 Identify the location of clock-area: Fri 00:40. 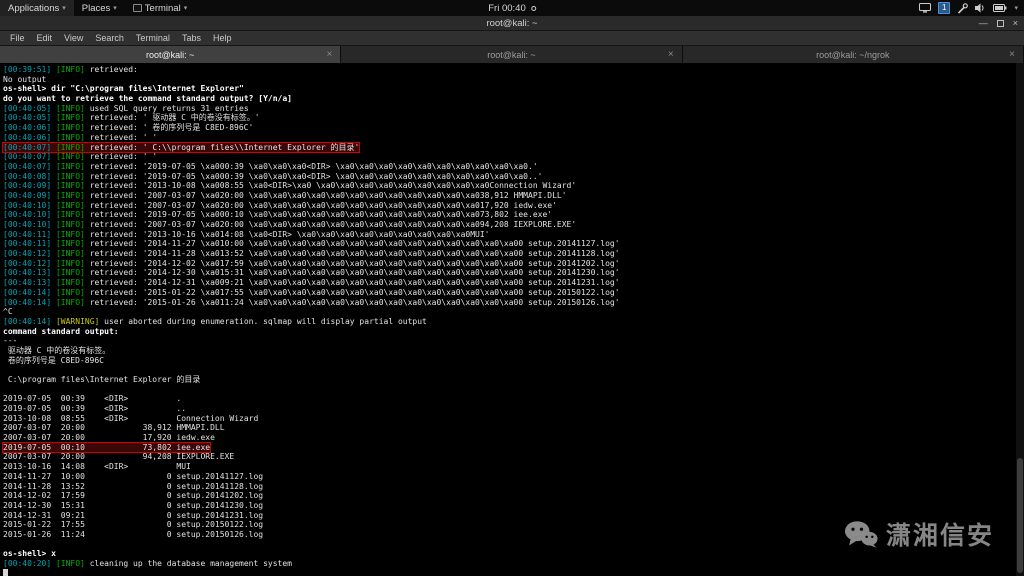
(512, 8).